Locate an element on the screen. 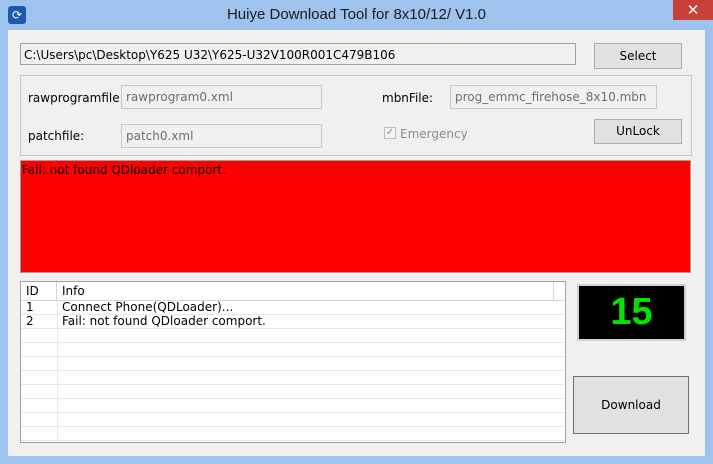  patch-label: patchfile: is located at coordinates (56, 136).